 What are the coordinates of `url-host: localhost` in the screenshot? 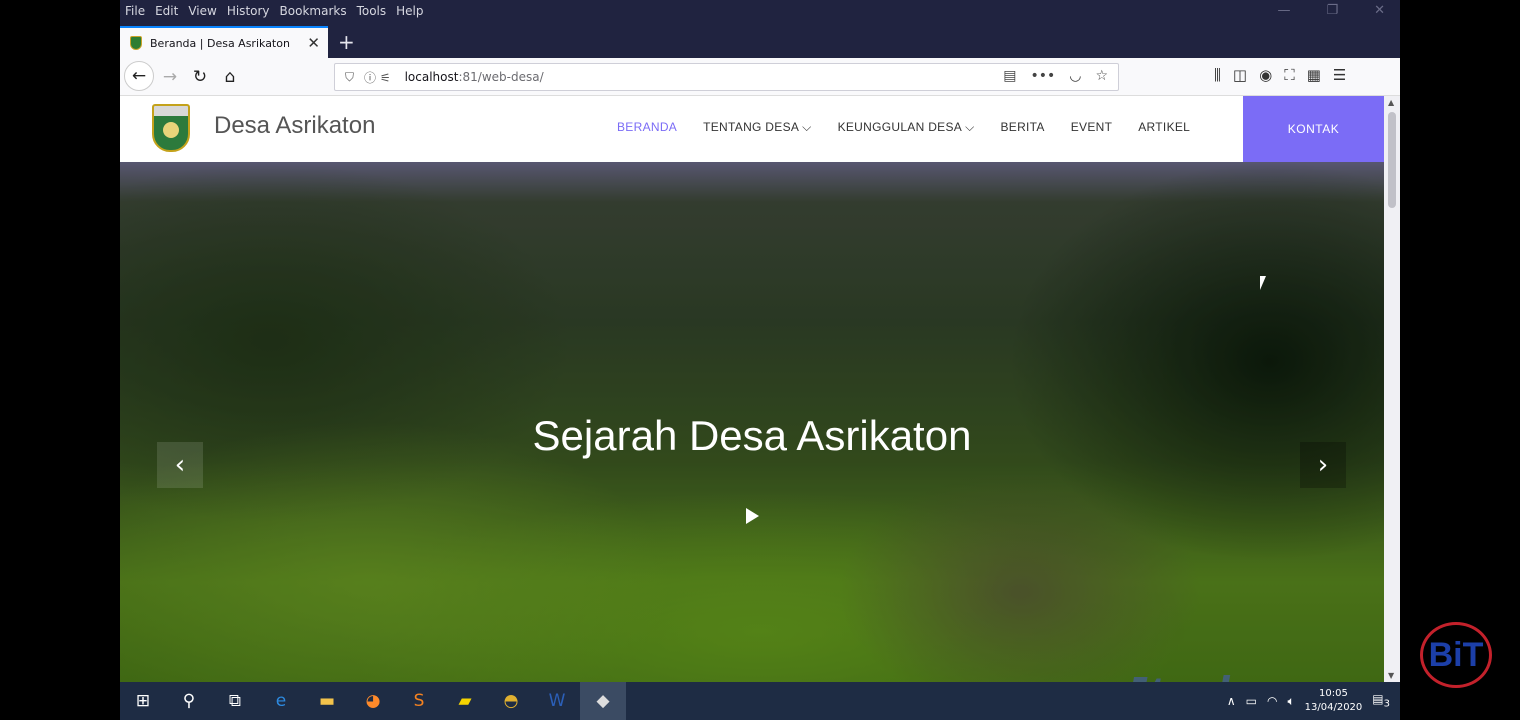 It's located at (431, 77).